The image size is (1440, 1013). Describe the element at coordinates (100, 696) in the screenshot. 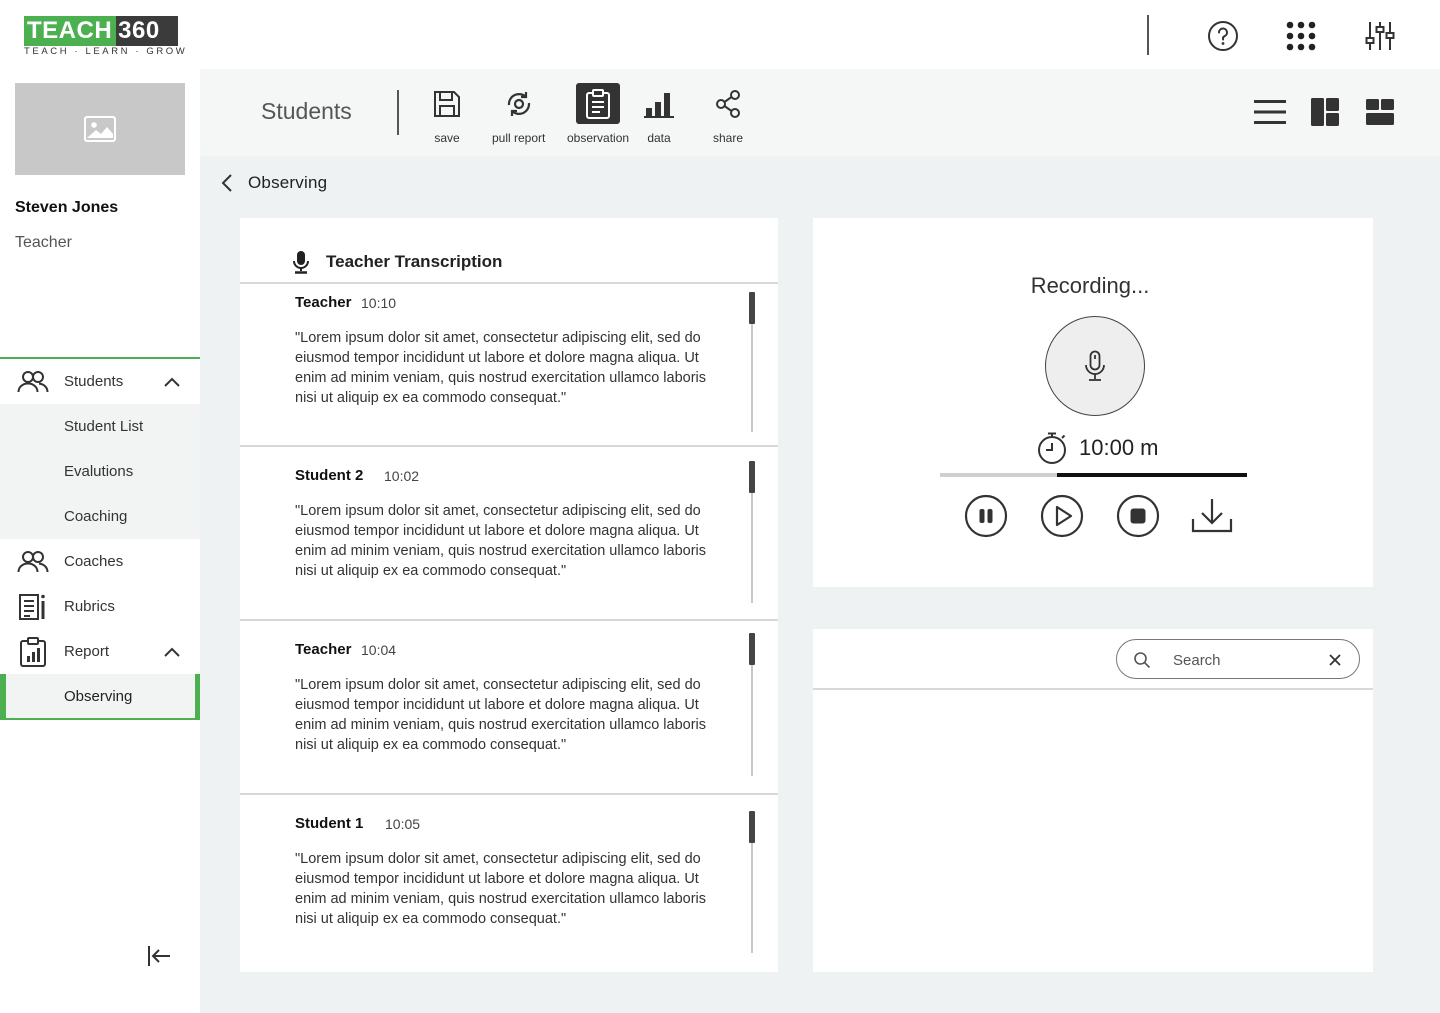

I see `sidebar-subitem-observing: Observing` at that location.